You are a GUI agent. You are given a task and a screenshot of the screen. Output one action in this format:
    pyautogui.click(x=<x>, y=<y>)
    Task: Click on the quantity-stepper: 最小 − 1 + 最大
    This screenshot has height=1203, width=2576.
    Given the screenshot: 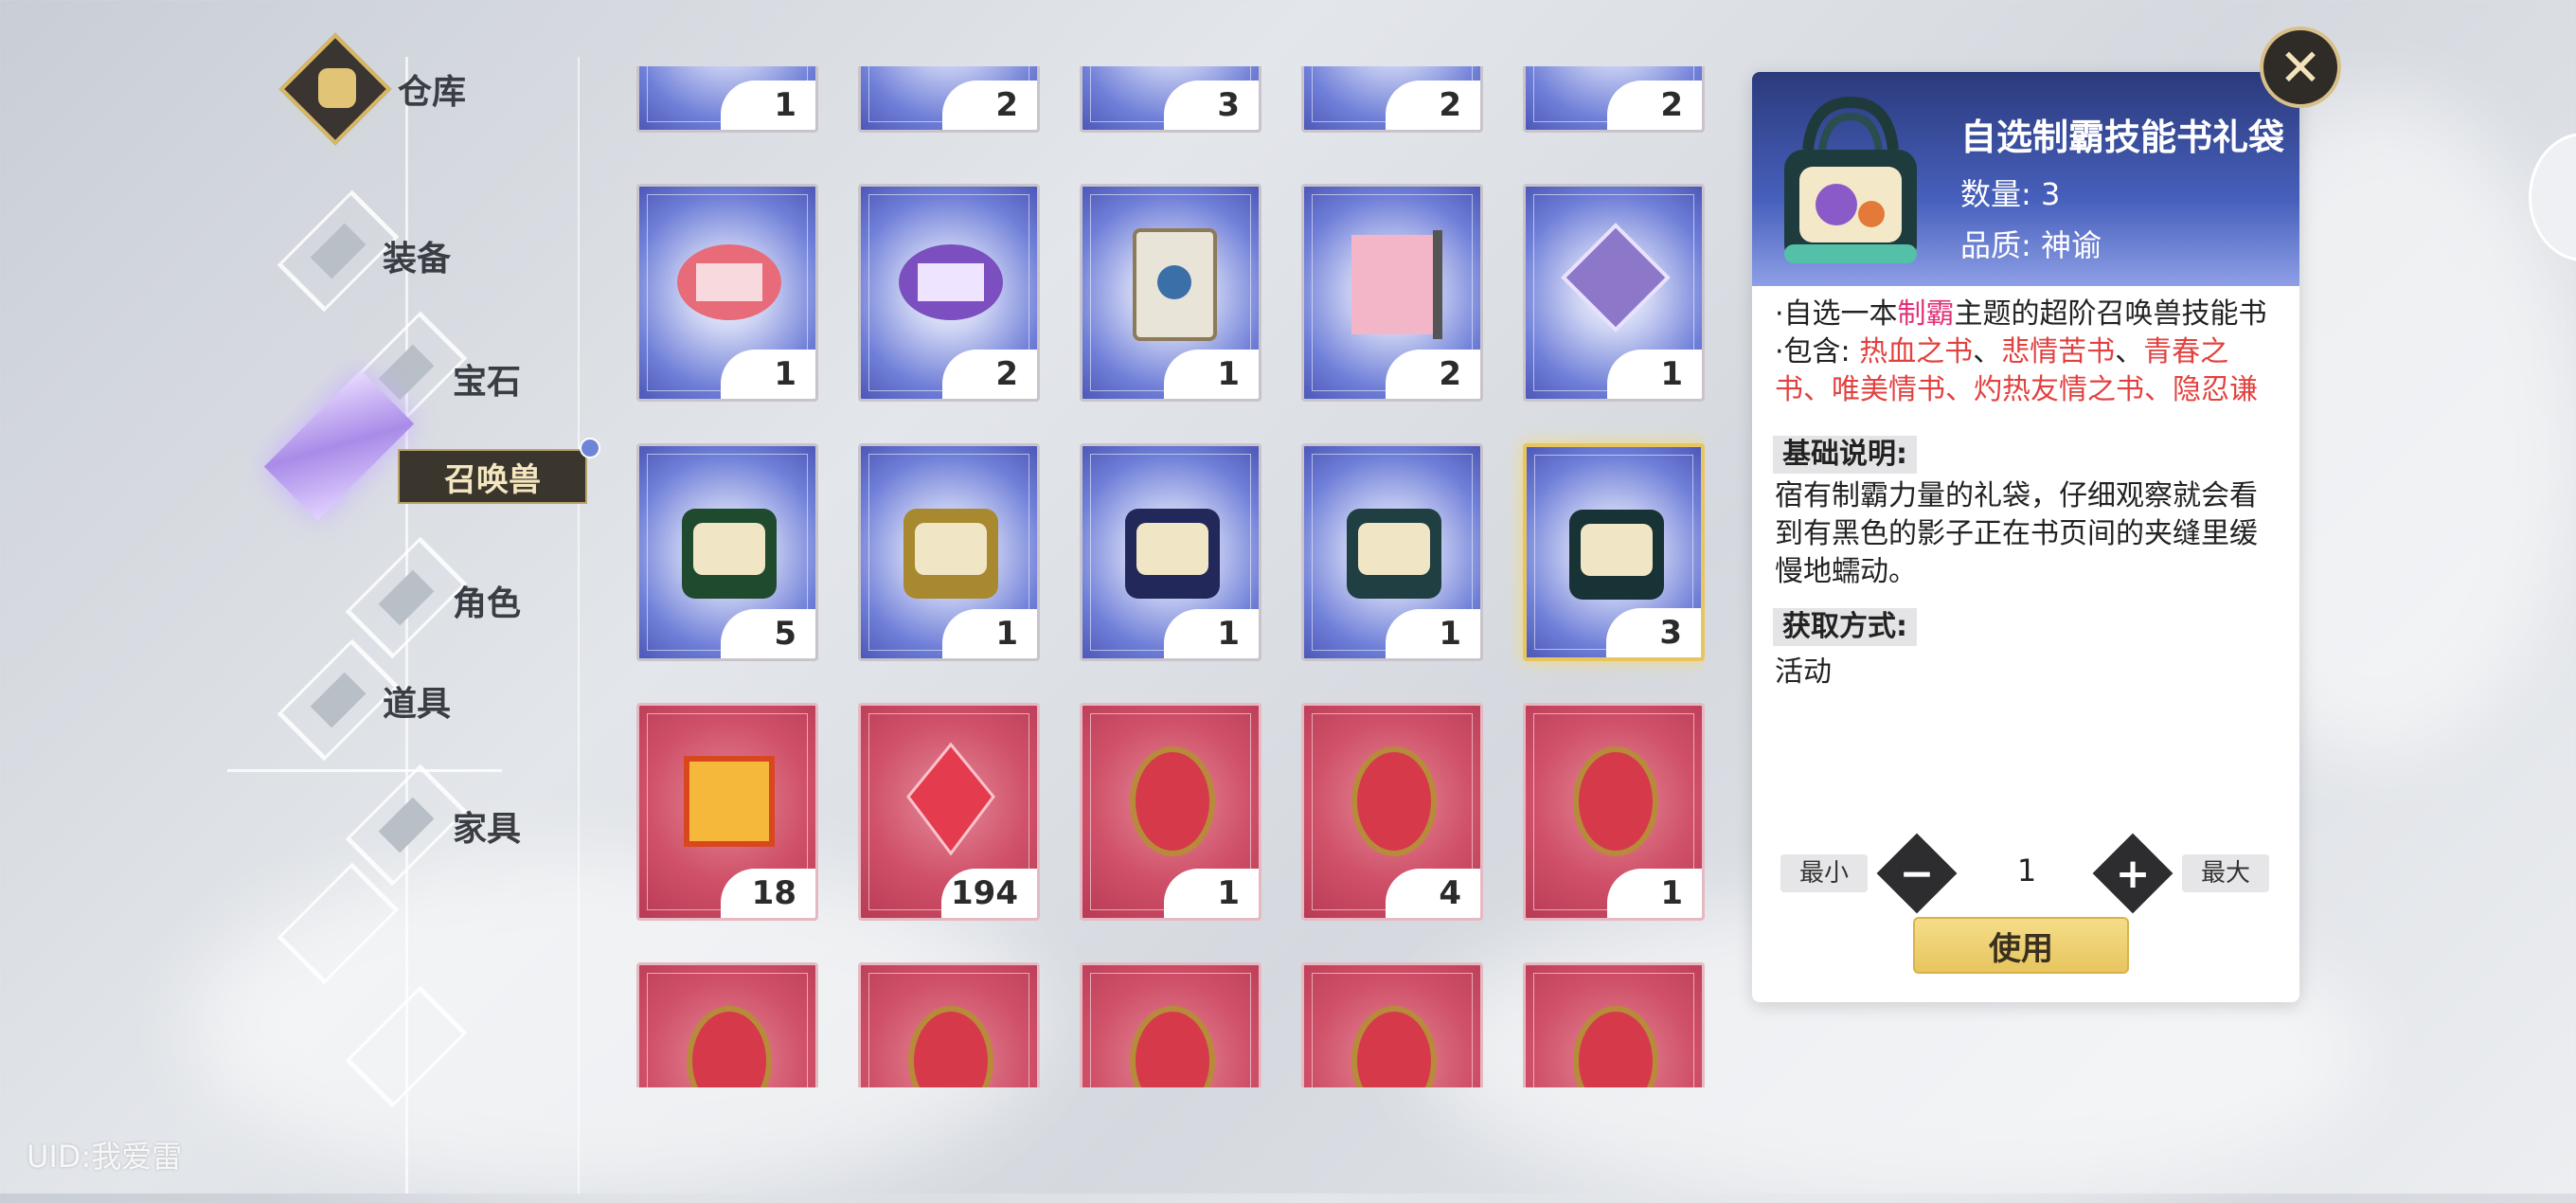 What is the action you would take?
    pyautogui.click(x=2026, y=874)
    